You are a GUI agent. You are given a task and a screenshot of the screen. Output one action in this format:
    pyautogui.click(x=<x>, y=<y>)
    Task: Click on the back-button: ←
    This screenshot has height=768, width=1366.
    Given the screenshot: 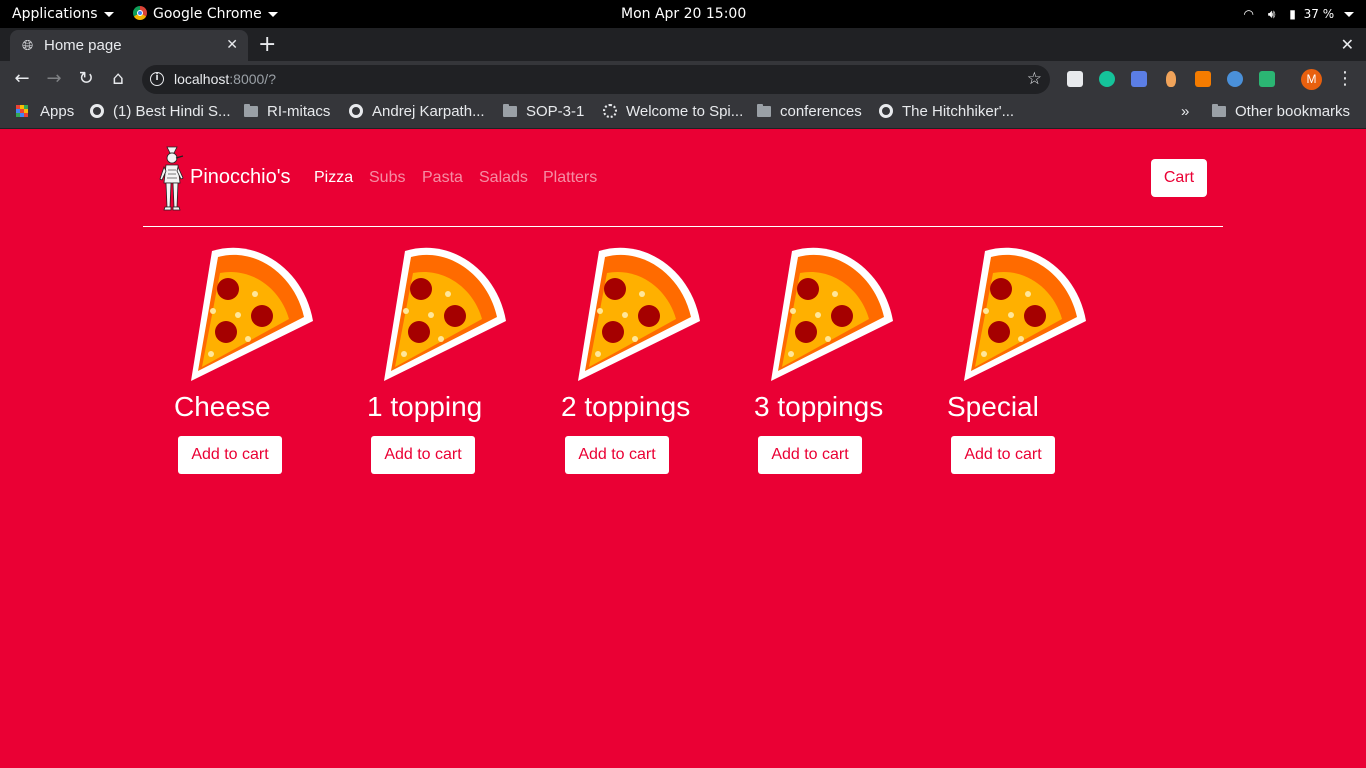 What is the action you would take?
    pyautogui.click(x=22, y=79)
    